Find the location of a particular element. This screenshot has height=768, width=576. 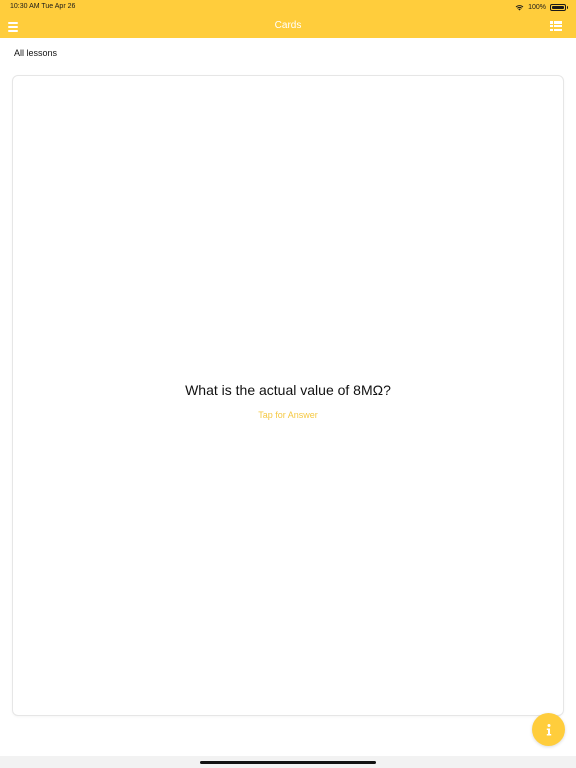

status-indicators: 100% is located at coordinates (541, 7).